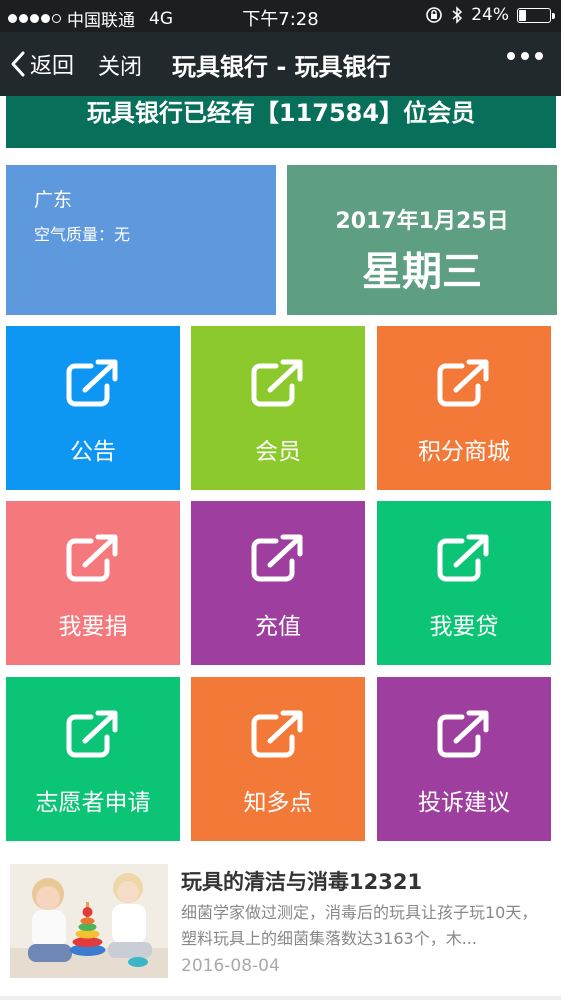 This screenshot has width=561, height=1000. Describe the element at coordinates (278, 759) in the screenshot. I see `tile-knowledge: 知多点` at that location.